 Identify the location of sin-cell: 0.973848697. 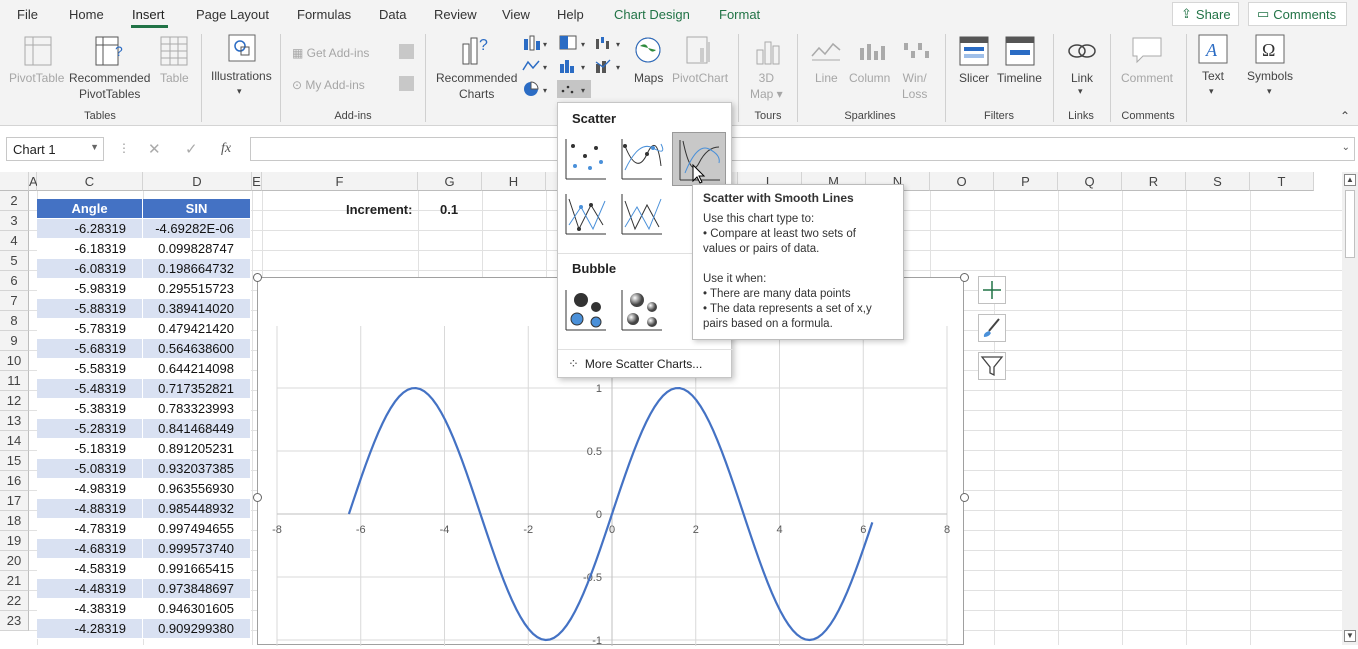
(197, 589).